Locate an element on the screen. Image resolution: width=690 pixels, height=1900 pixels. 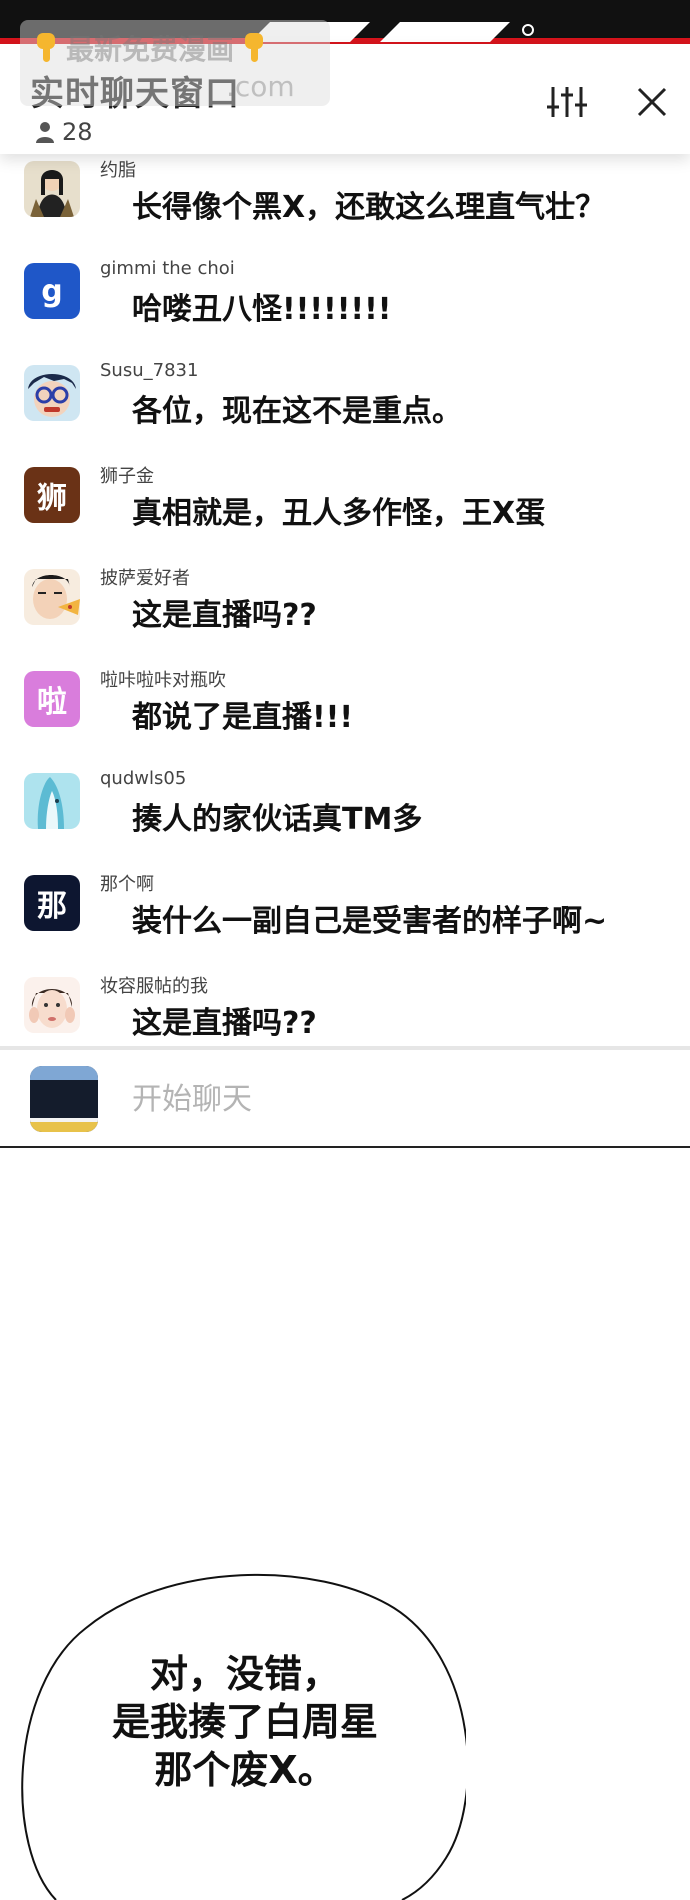
viewer-count-value: 28 is located at coordinates (77, 132).